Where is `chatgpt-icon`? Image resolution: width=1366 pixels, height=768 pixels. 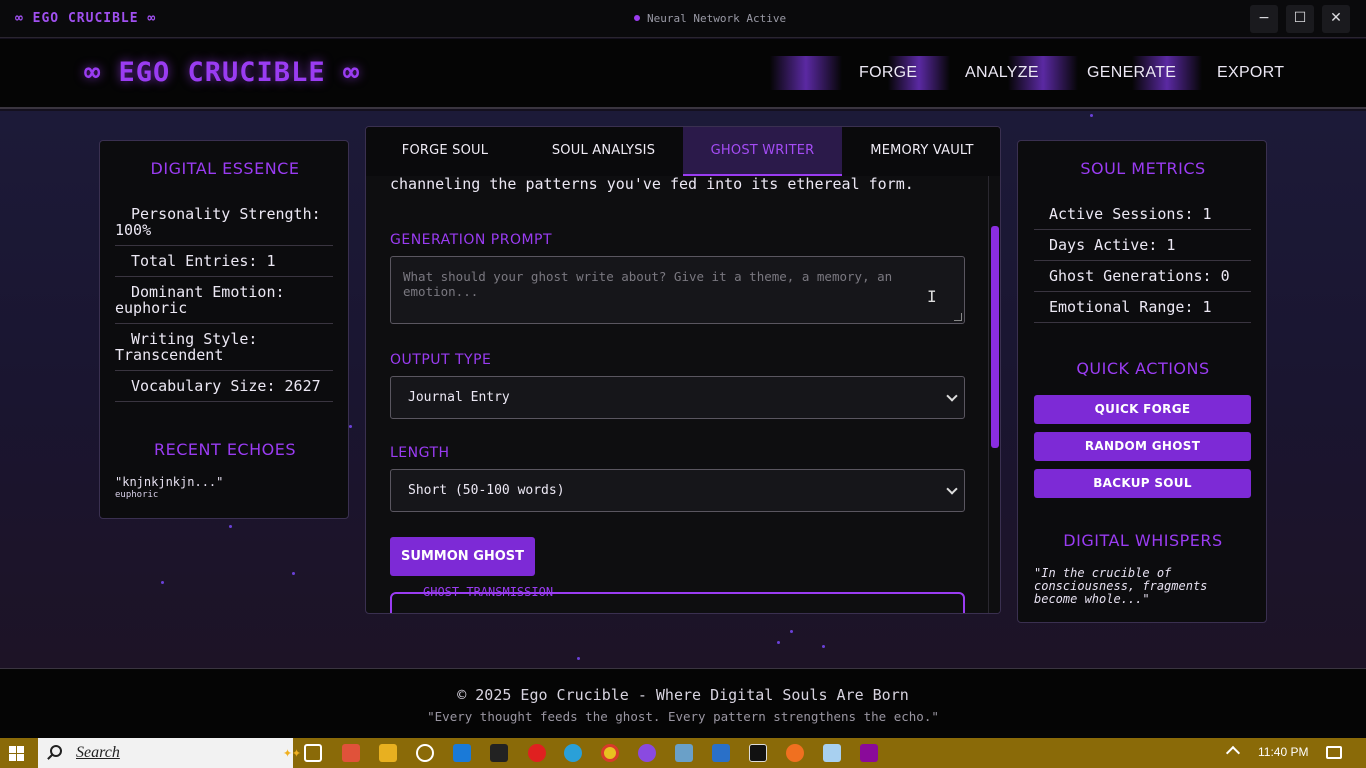 chatgpt-icon is located at coordinates (425, 753).